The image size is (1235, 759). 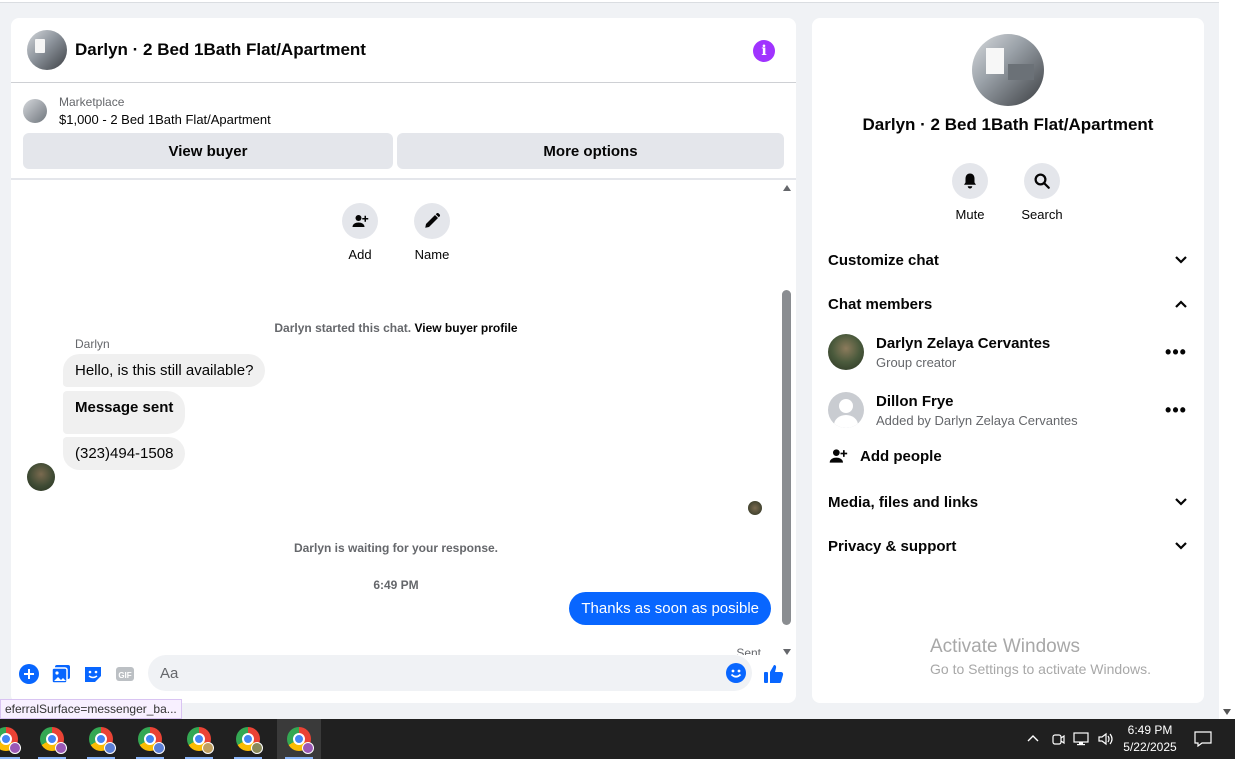 I want to click on chat-title: Darlyn · 2 Bed 1Bath Flat/Apartment, so click(x=220, y=50).